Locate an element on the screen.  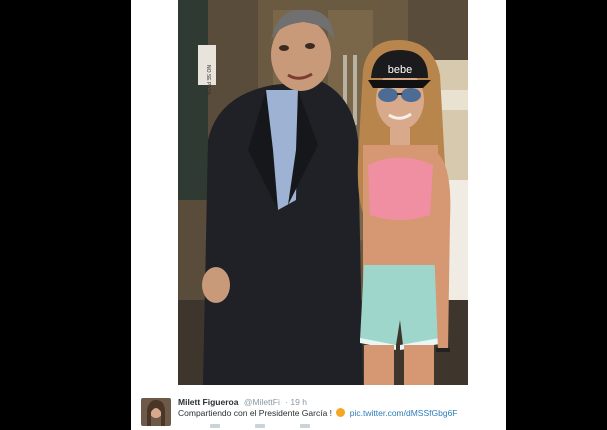
author-handle: @MilettFi is located at coordinates (262, 402).